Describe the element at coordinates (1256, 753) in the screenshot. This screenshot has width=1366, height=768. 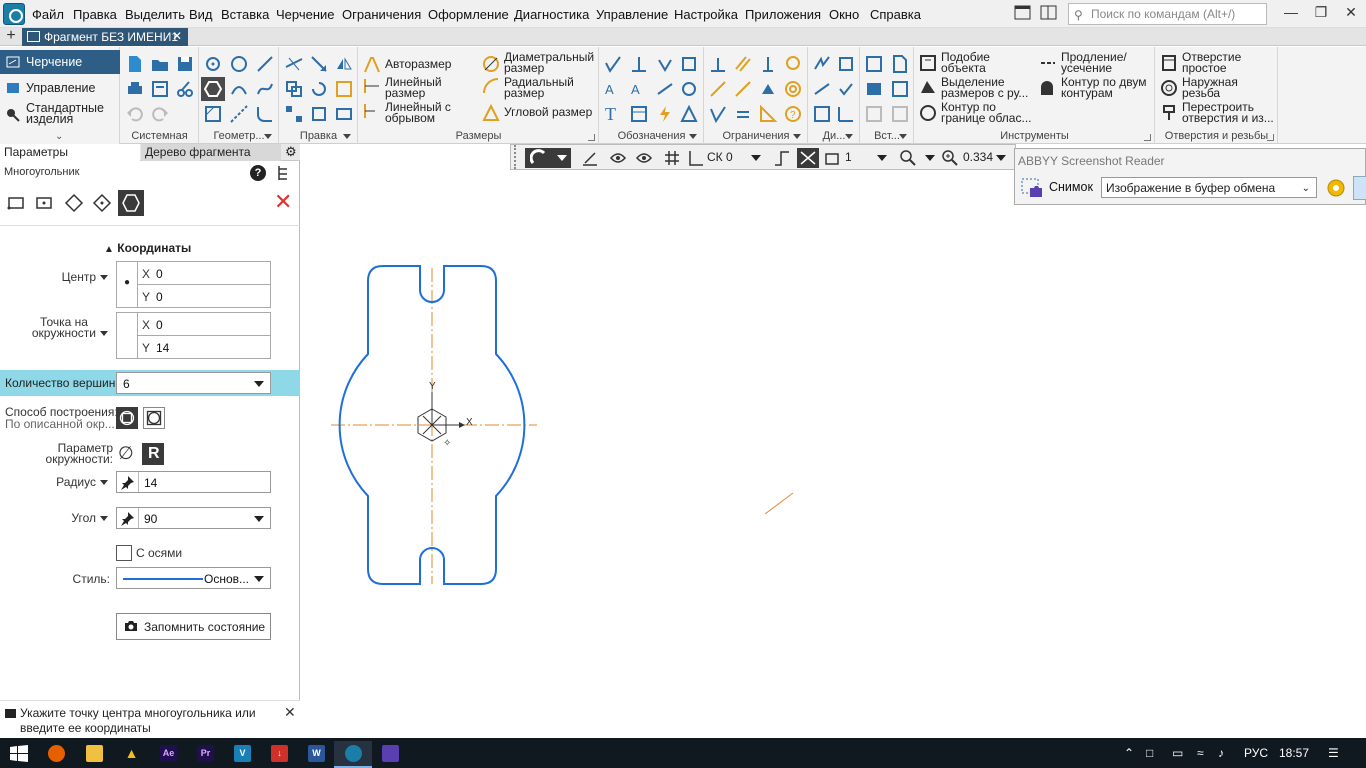
I see `language-indicator: РУС` at that location.